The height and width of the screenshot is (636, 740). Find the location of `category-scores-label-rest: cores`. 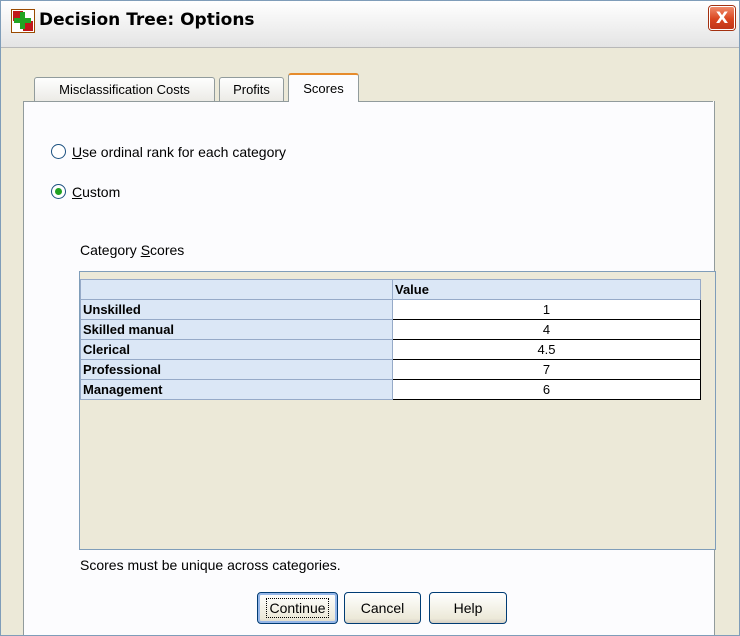

category-scores-label-rest: cores is located at coordinates (167, 250).